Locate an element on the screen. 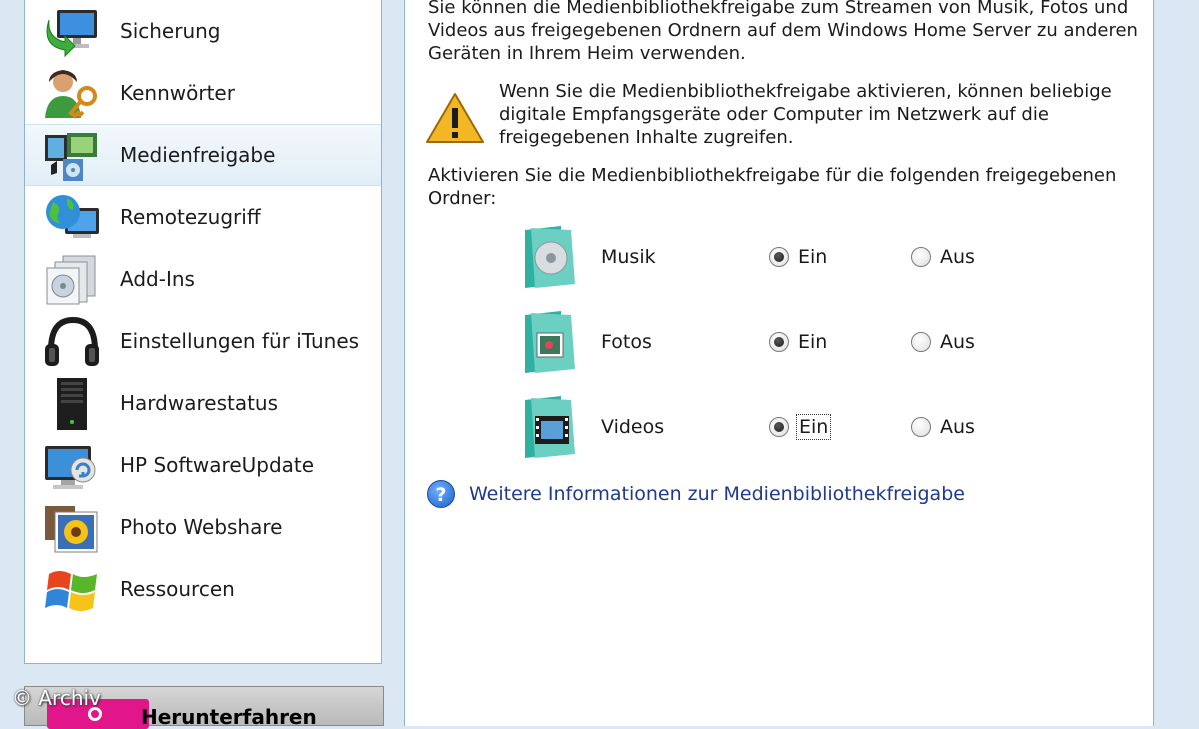 The height and width of the screenshot is (729, 1199). sidebar-item-label: Ressourcen is located at coordinates (177, 589).